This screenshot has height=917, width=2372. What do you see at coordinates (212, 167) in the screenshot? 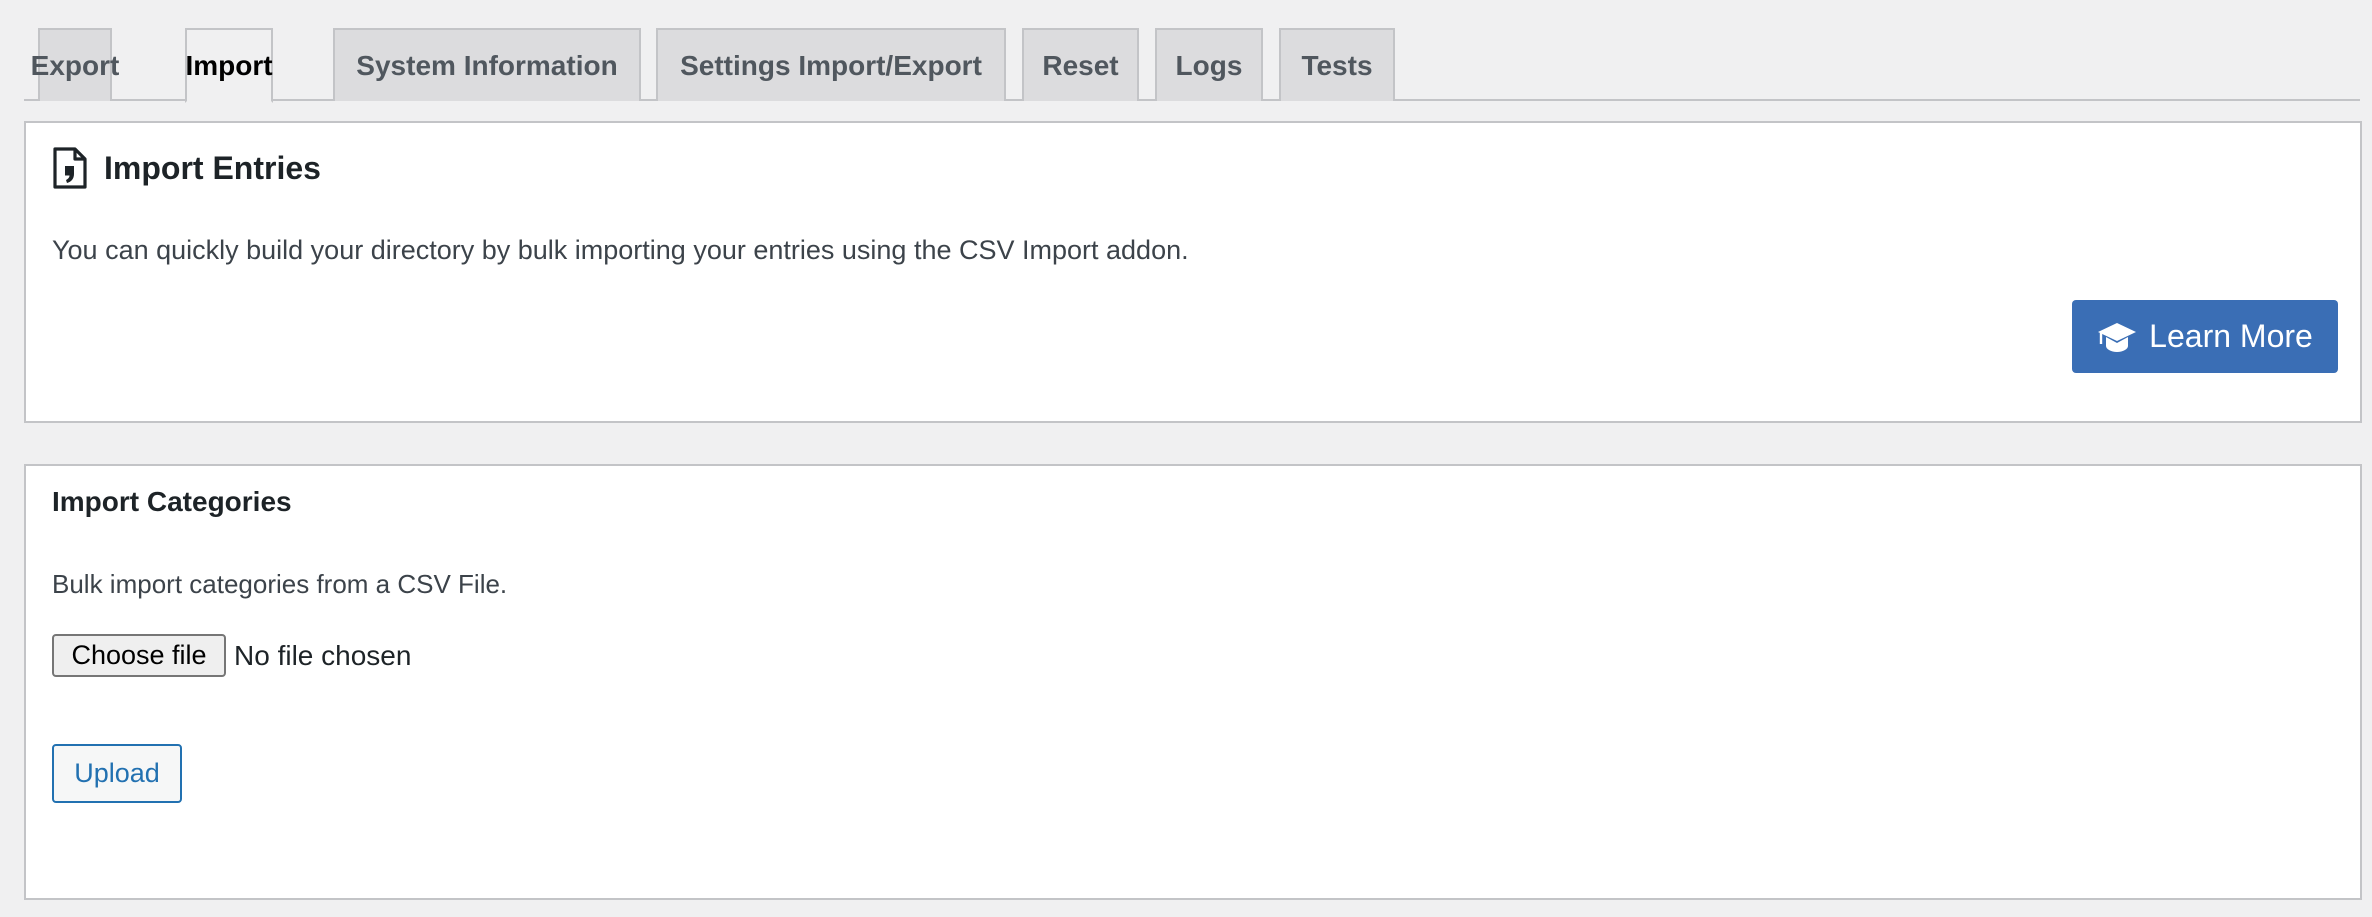
I see `import-entries-title: Import Entries` at bounding box center [212, 167].